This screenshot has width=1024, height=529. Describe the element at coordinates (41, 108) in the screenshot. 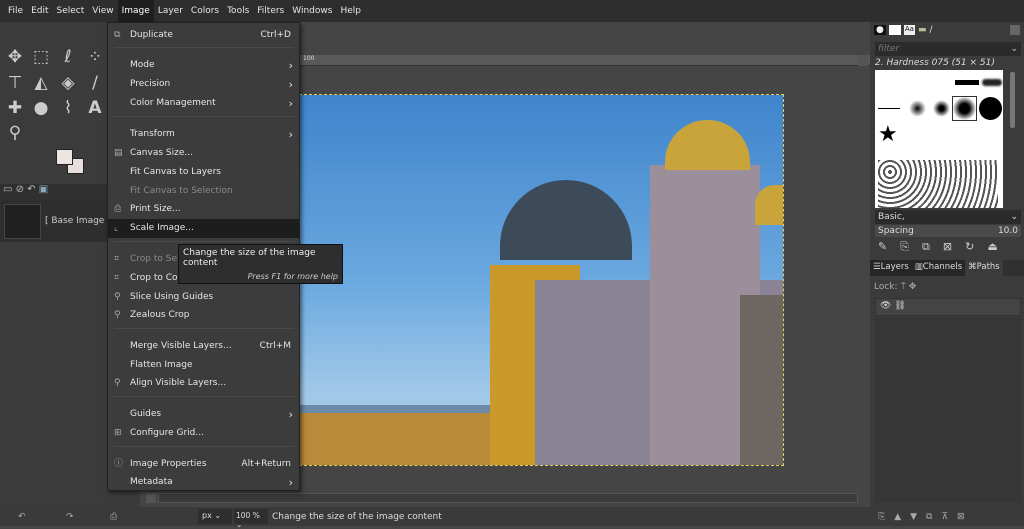

I see `smudge-tool-icon: ●` at that location.